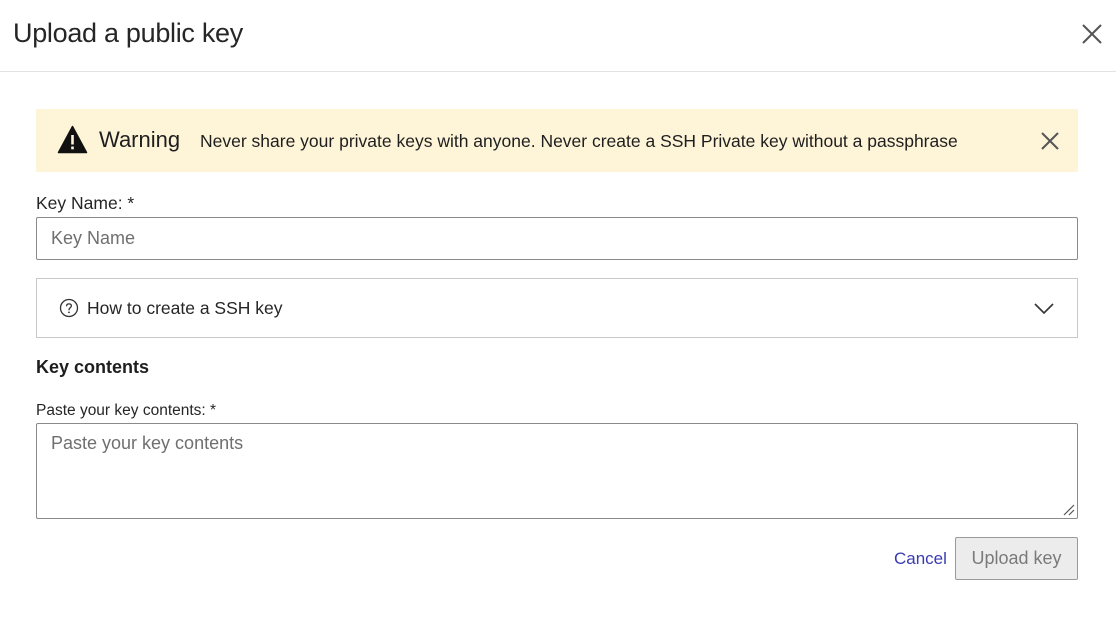 The height and width of the screenshot is (624, 1116). What do you see at coordinates (1068, 509) in the screenshot?
I see `resize-handle-icon` at bounding box center [1068, 509].